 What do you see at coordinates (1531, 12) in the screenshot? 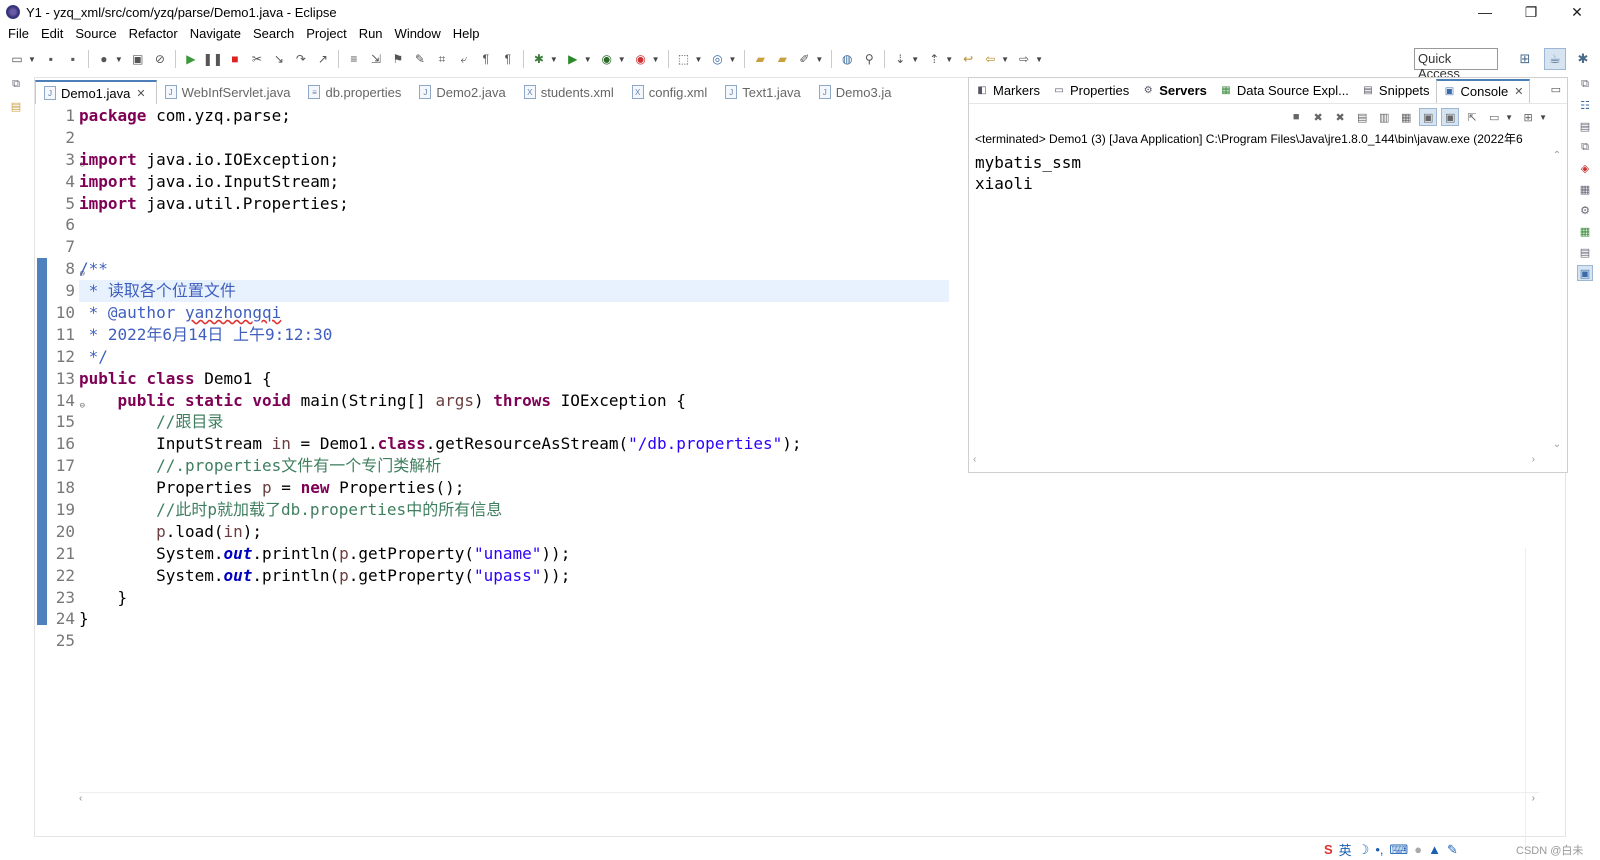
I see `maximize-button: ❐` at bounding box center [1531, 12].